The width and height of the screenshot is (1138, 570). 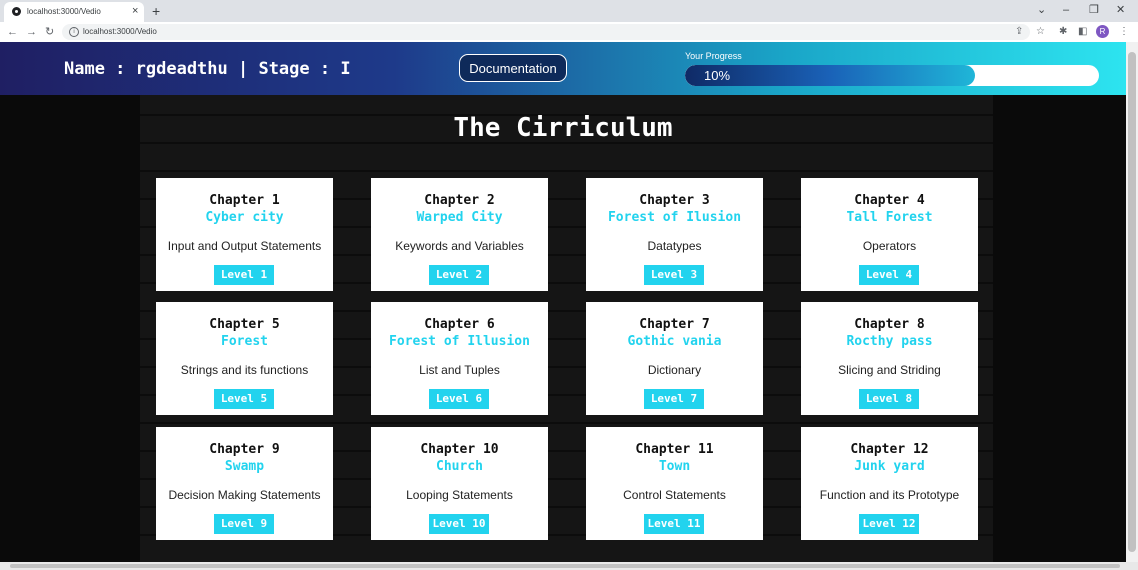 What do you see at coordinates (674, 466) in the screenshot?
I see `chapter-place-name: Town` at bounding box center [674, 466].